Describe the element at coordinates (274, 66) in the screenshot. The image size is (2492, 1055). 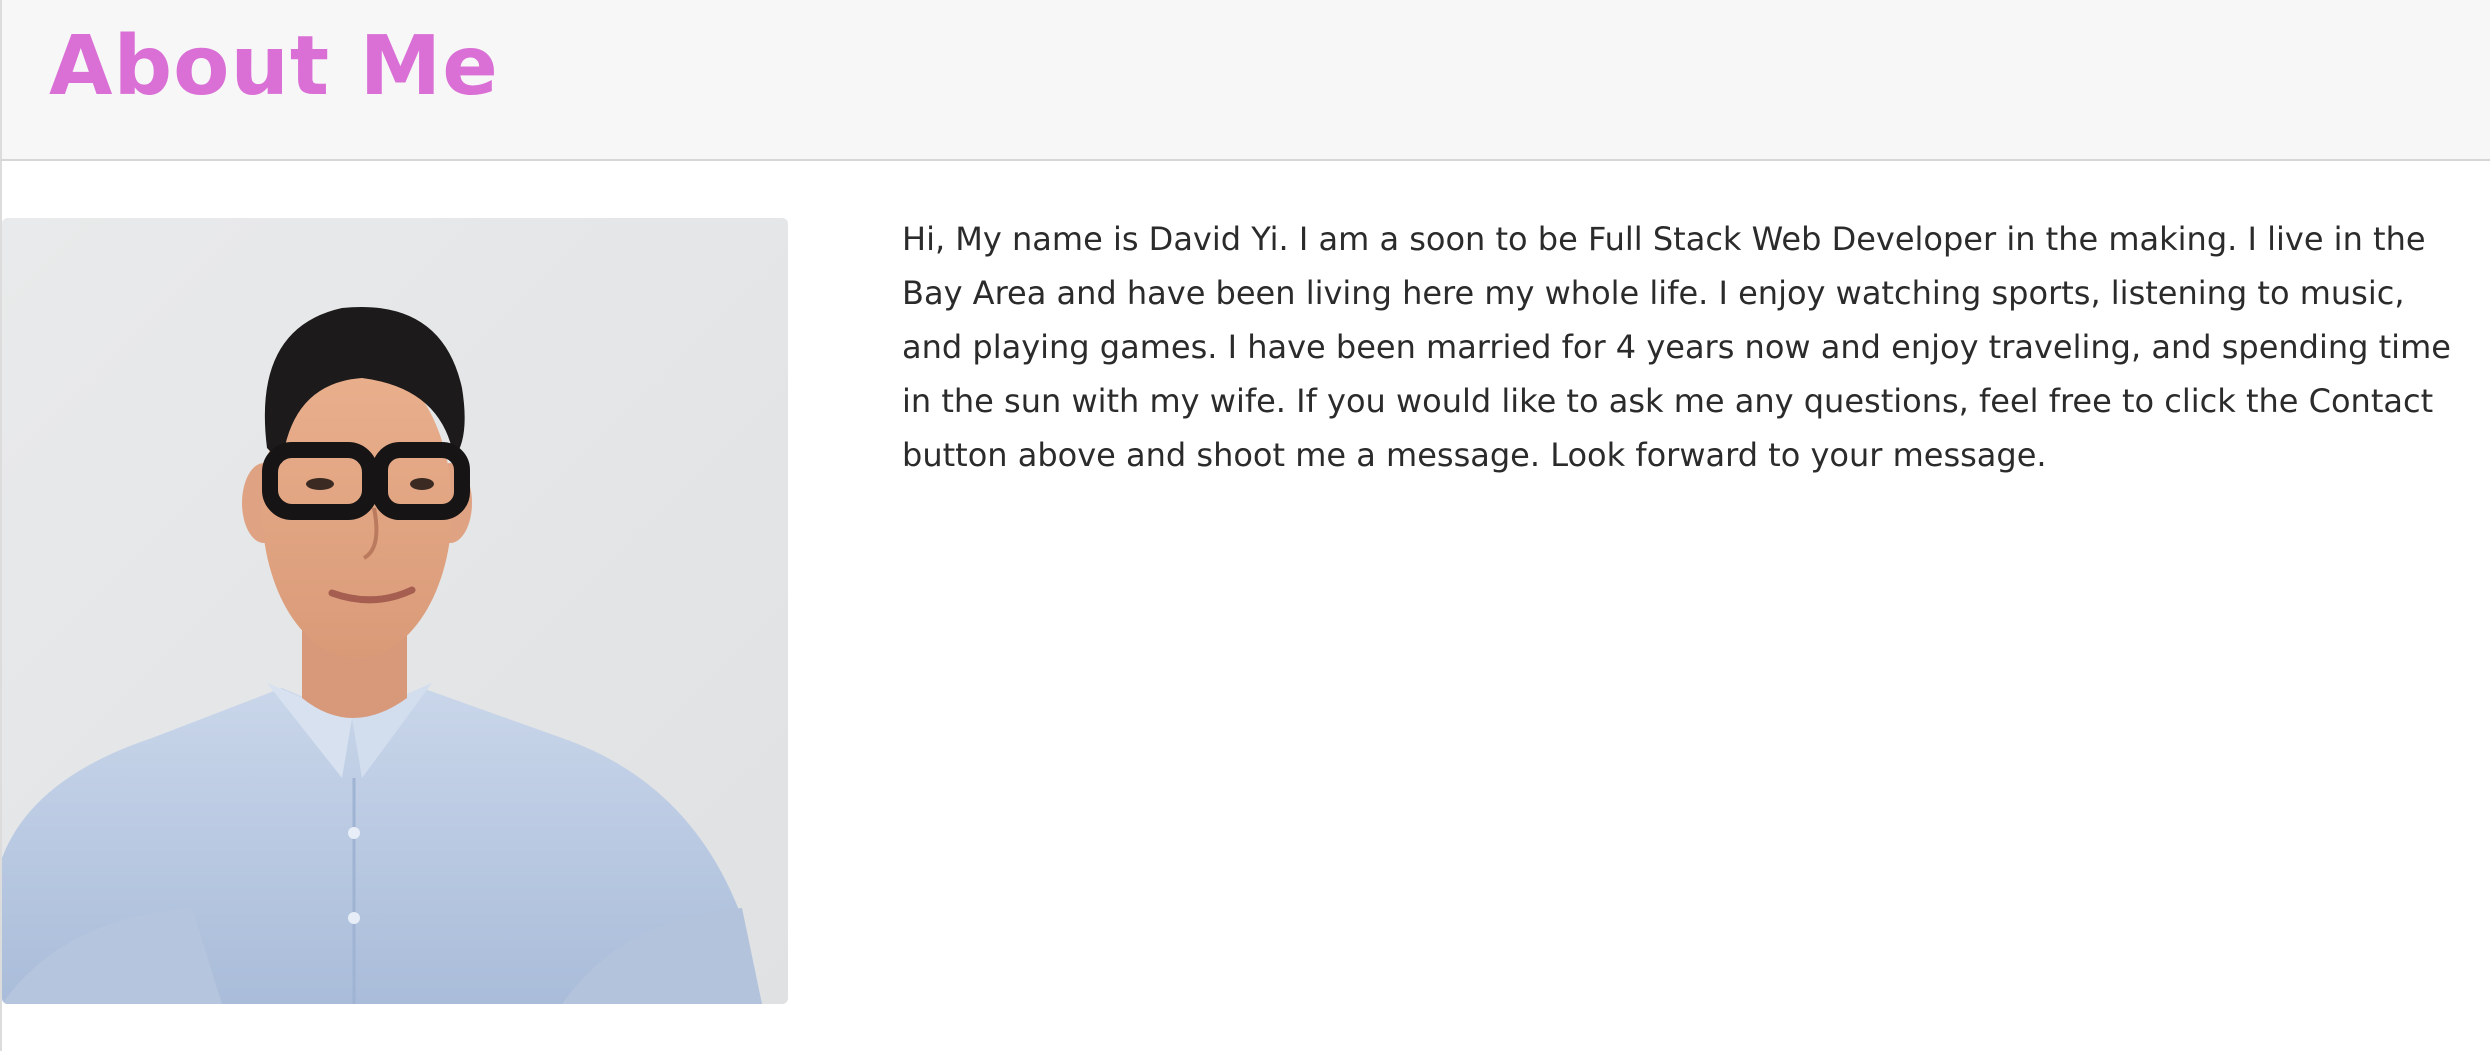
I see `page-title: About Me` at that location.